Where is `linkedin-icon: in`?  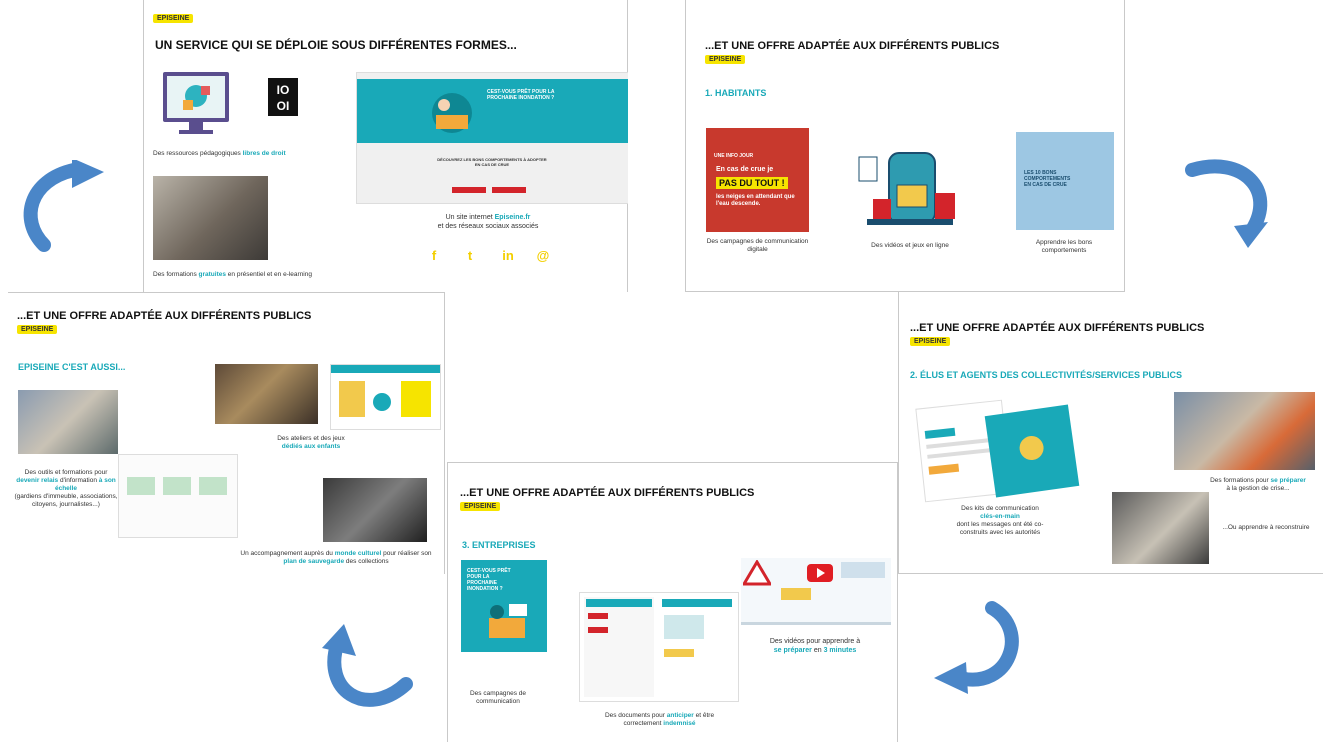 linkedin-icon: in is located at coordinates (508, 256).